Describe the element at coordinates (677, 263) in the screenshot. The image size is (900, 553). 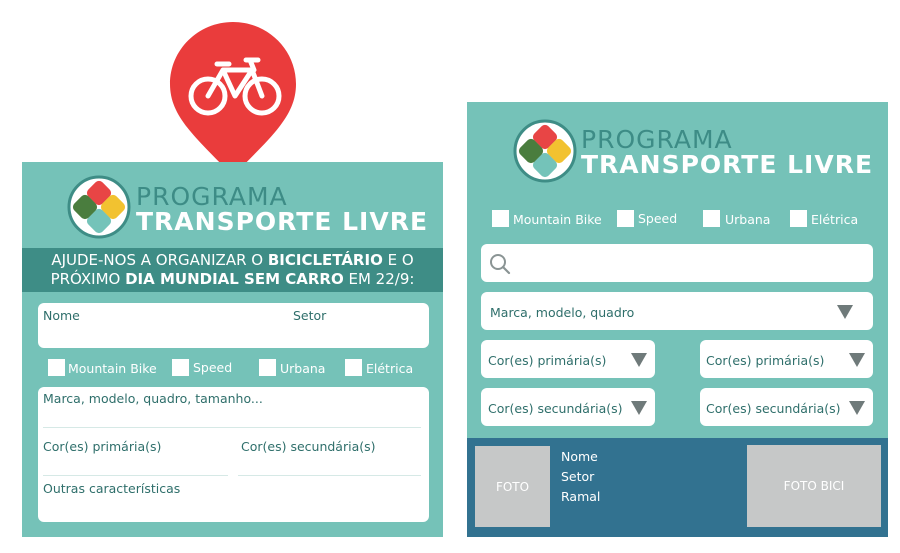
I see `search-input` at that location.